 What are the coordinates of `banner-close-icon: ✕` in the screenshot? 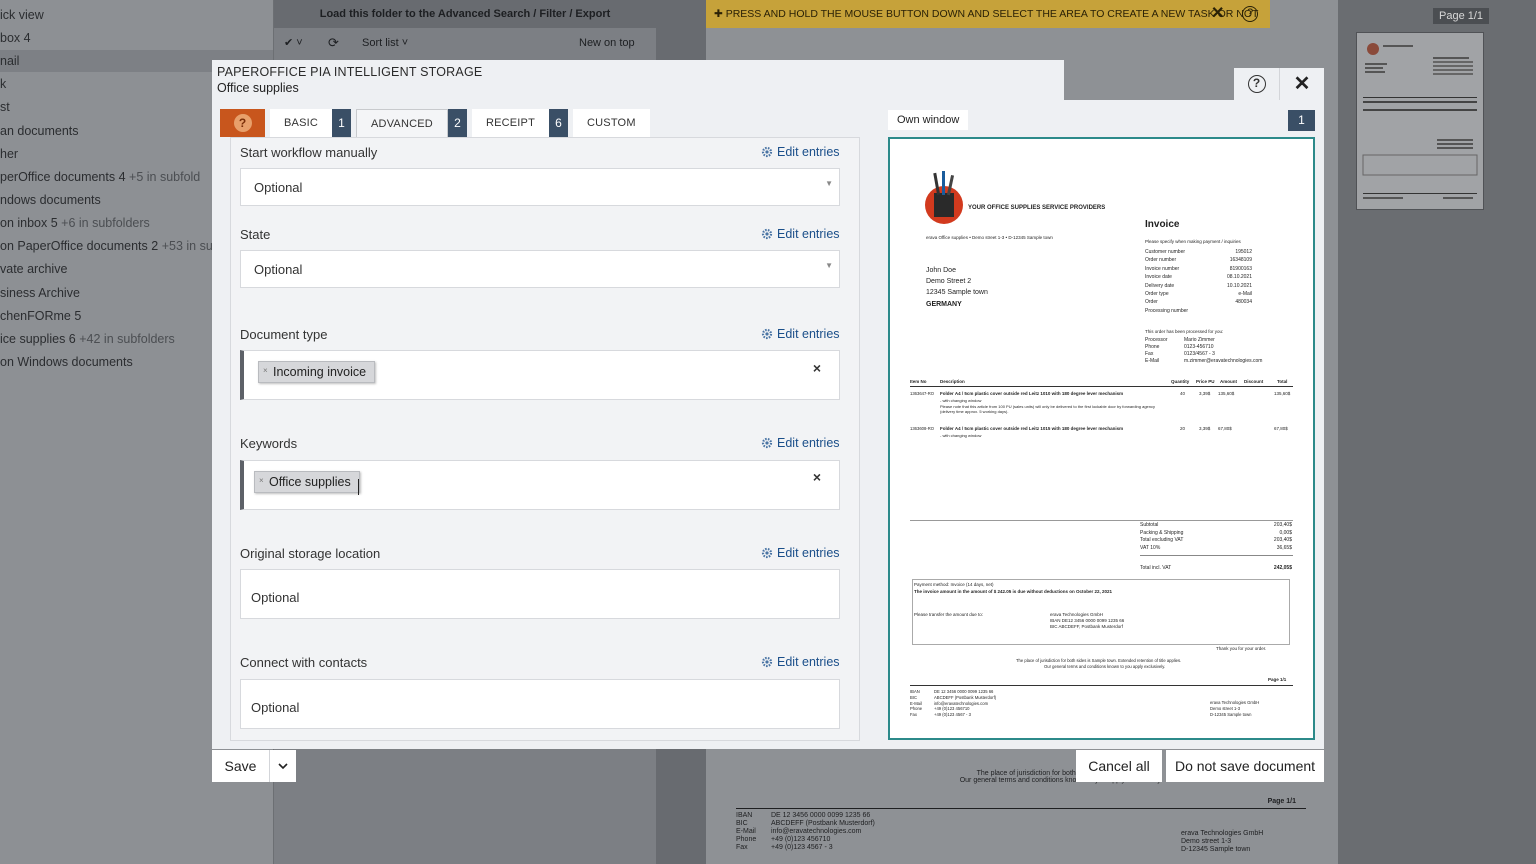 It's located at (1217, 14).